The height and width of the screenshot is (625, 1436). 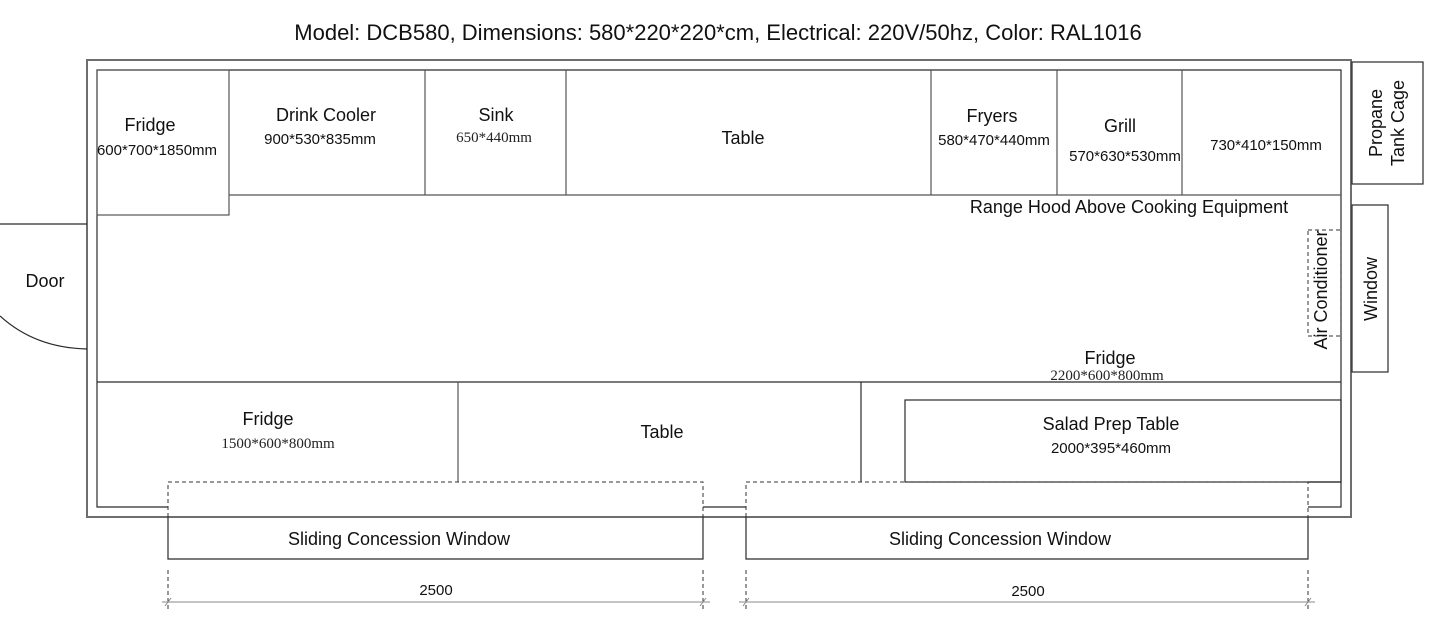 What do you see at coordinates (1027, 520) in the screenshot?
I see `concession-window-right: Sliding Concession Window` at bounding box center [1027, 520].